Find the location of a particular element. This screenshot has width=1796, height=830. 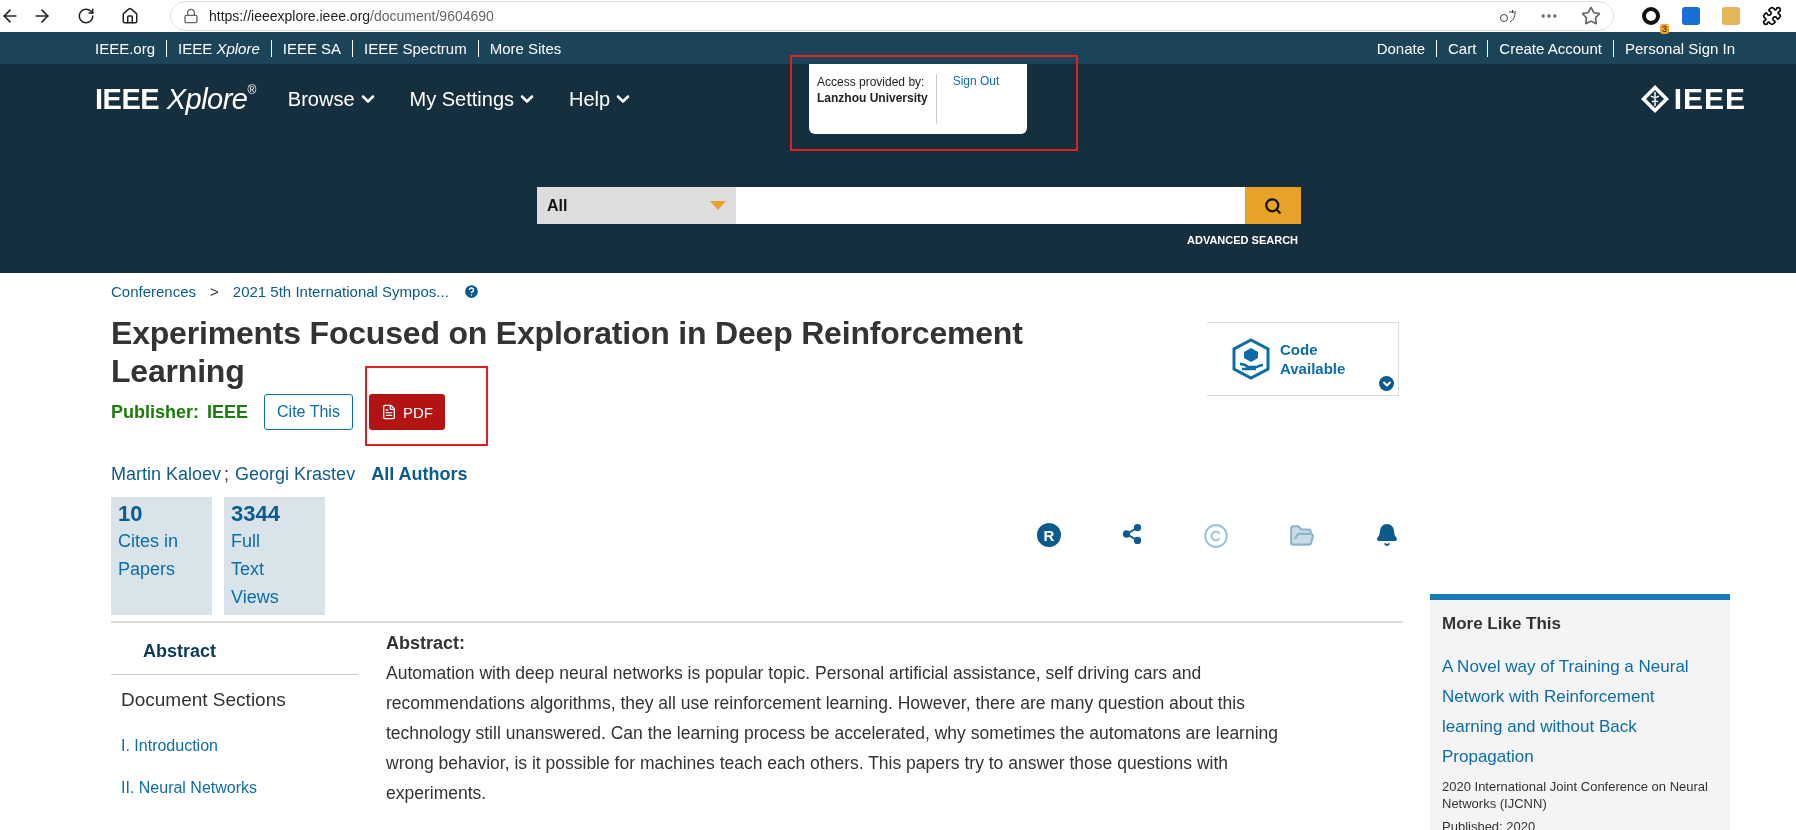

search-button is located at coordinates (1273, 205).